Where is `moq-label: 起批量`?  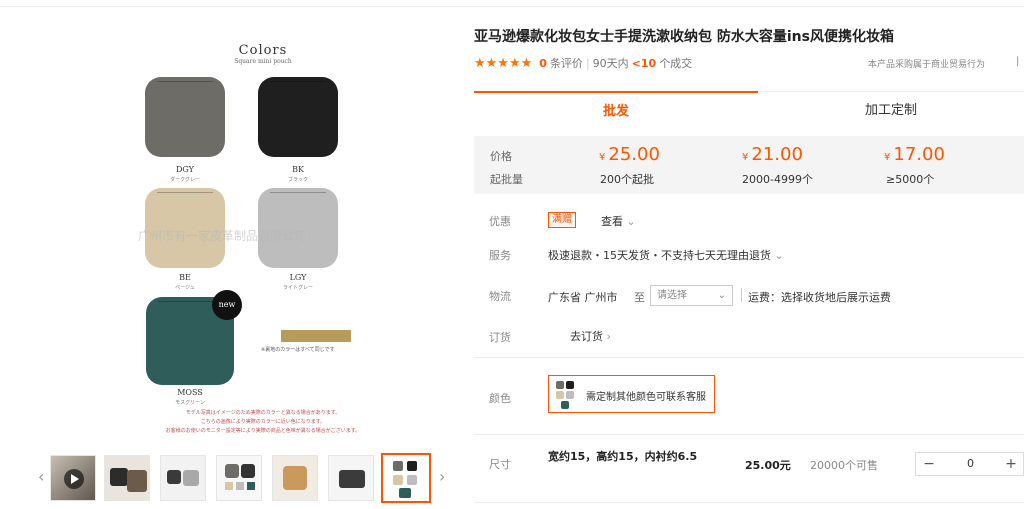 moq-label: 起批量 is located at coordinates (506, 179).